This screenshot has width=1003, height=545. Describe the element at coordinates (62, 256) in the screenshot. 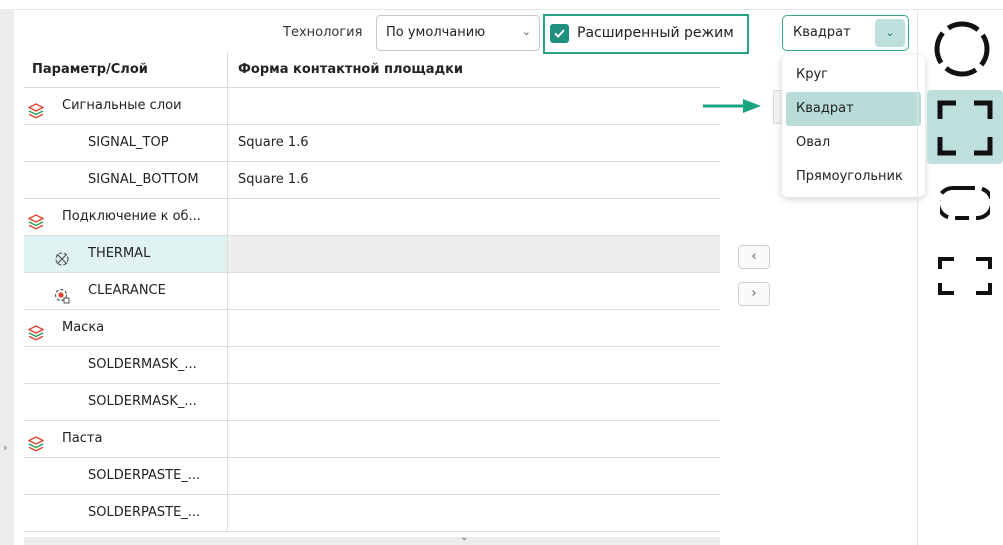

I see `thermal-icon` at that location.